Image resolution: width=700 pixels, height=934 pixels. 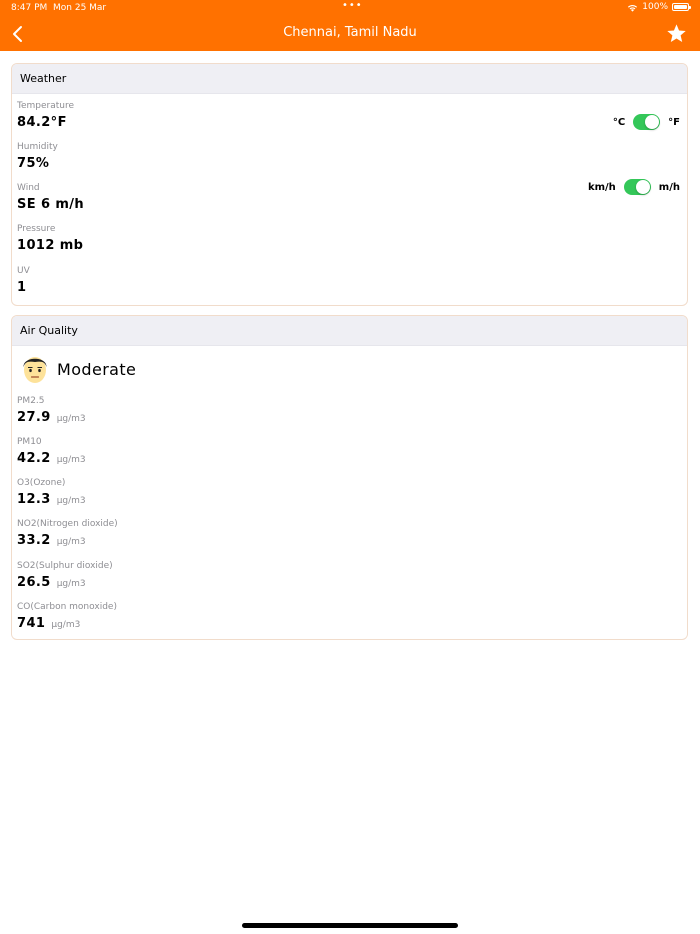 What do you see at coordinates (42, 122) in the screenshot?
I see `temperature-value: 84.2°F` at bounding box center [42, 122].